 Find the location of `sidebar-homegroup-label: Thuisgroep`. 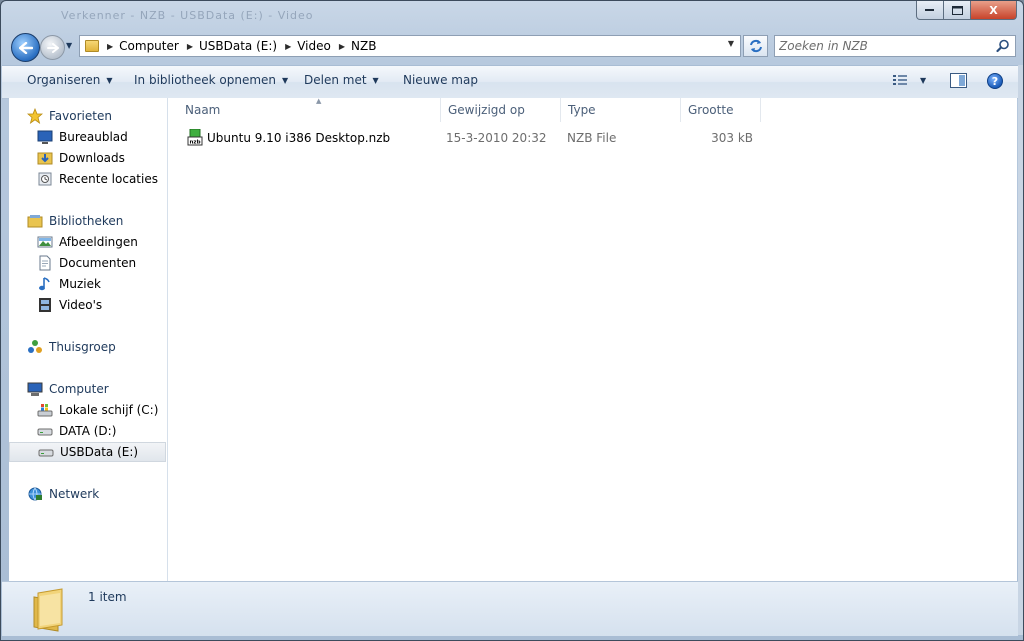

sidebar-homegroup-label: Thuisgroep is located at coordinates (82, 347).